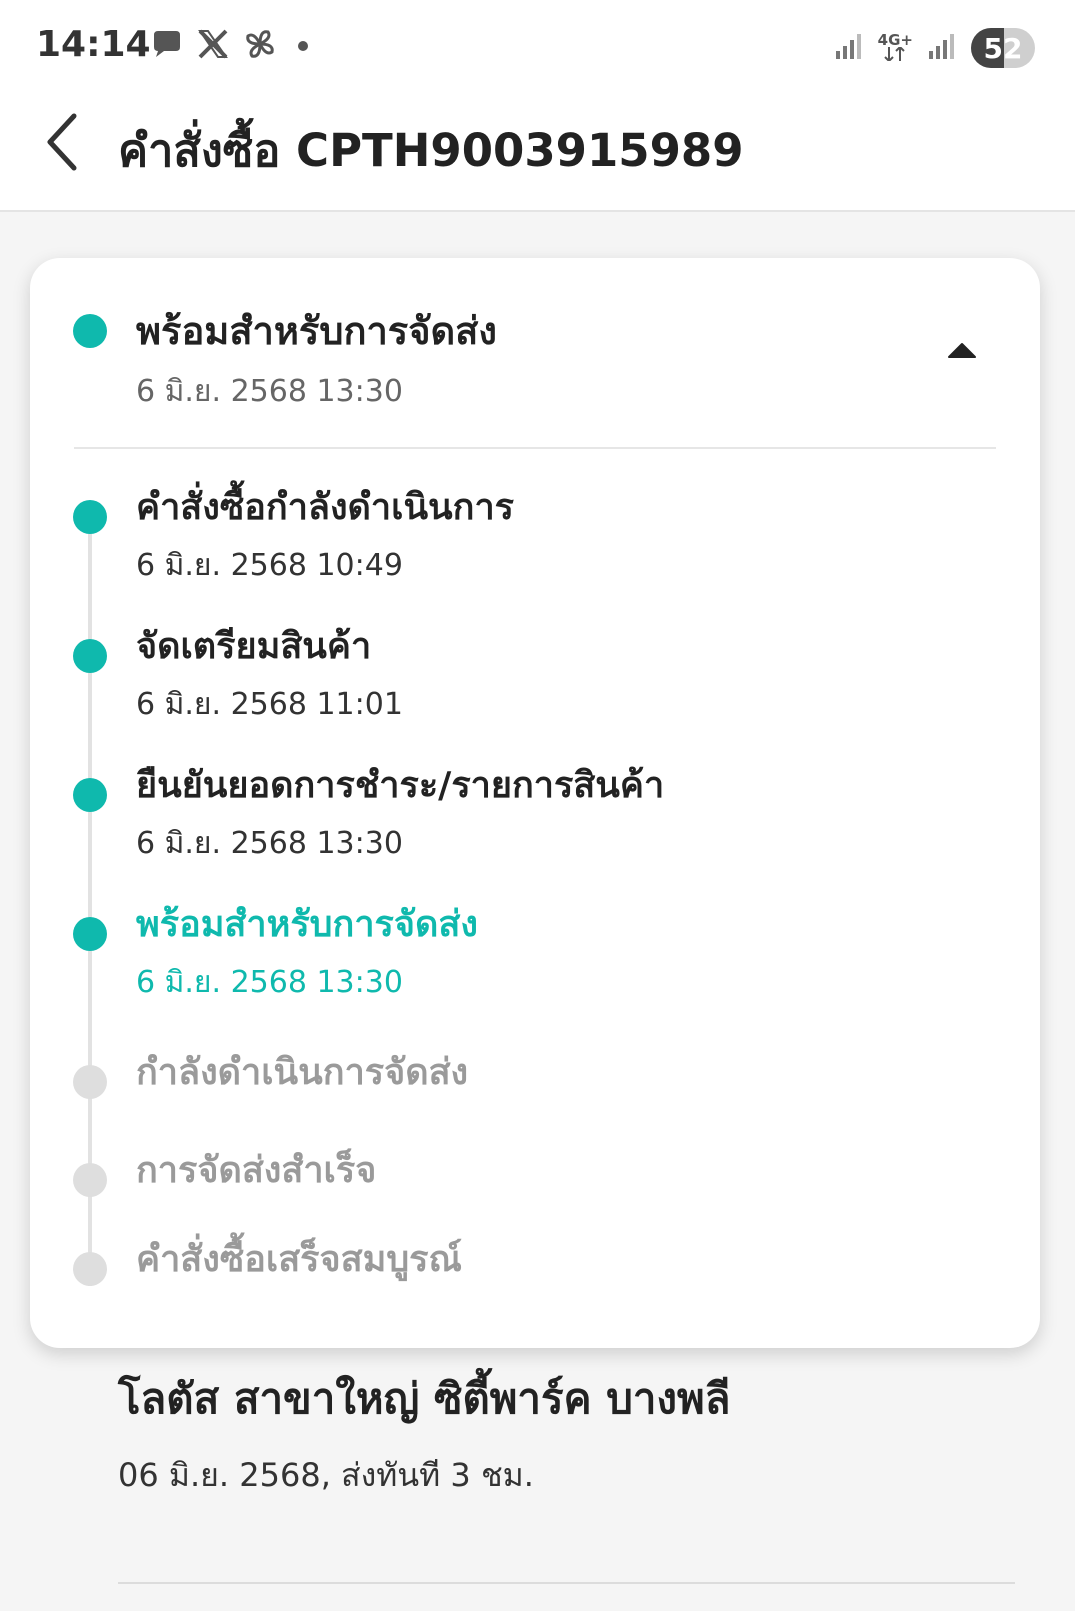 This screenshot has height=1611, width=1075. What do you see at coordinates (431, 150) in the screenshot?
I see `page-title: คำสั่งซื้อ CPTH9003915989` at bounding box center [431, 150].